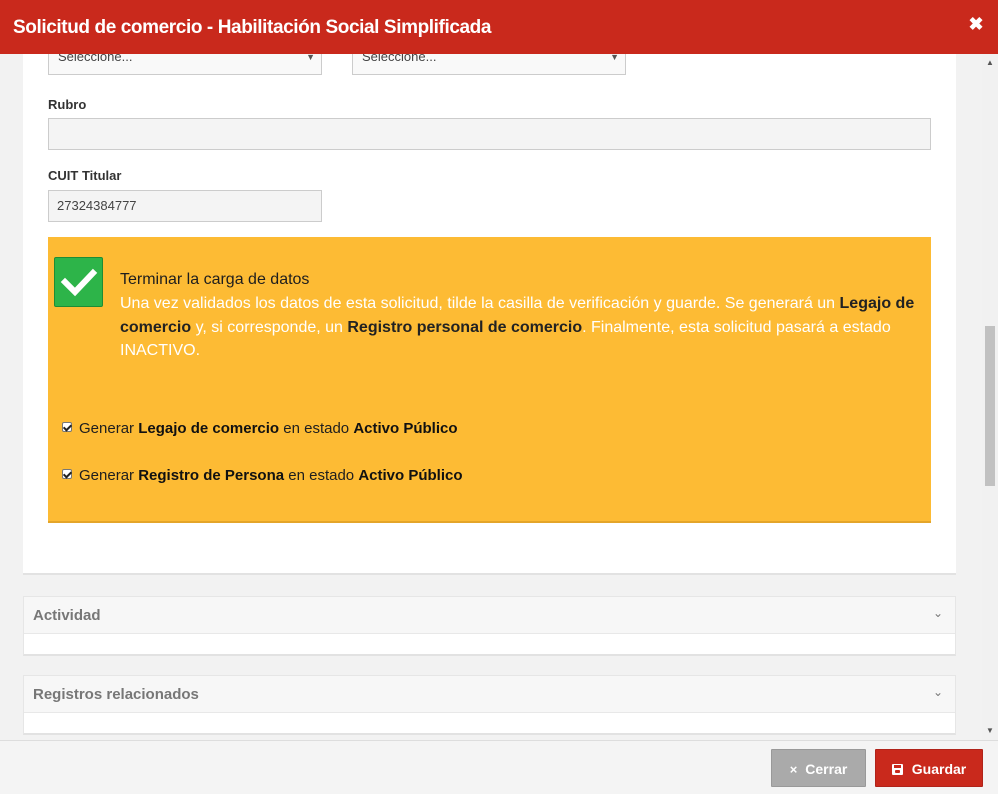 Image resolution: width=998 pixels, height=794 pixels. Describe the element at coordinates (67, 104) in the screenshot. I see `rubro-label: Rubro` at that location.